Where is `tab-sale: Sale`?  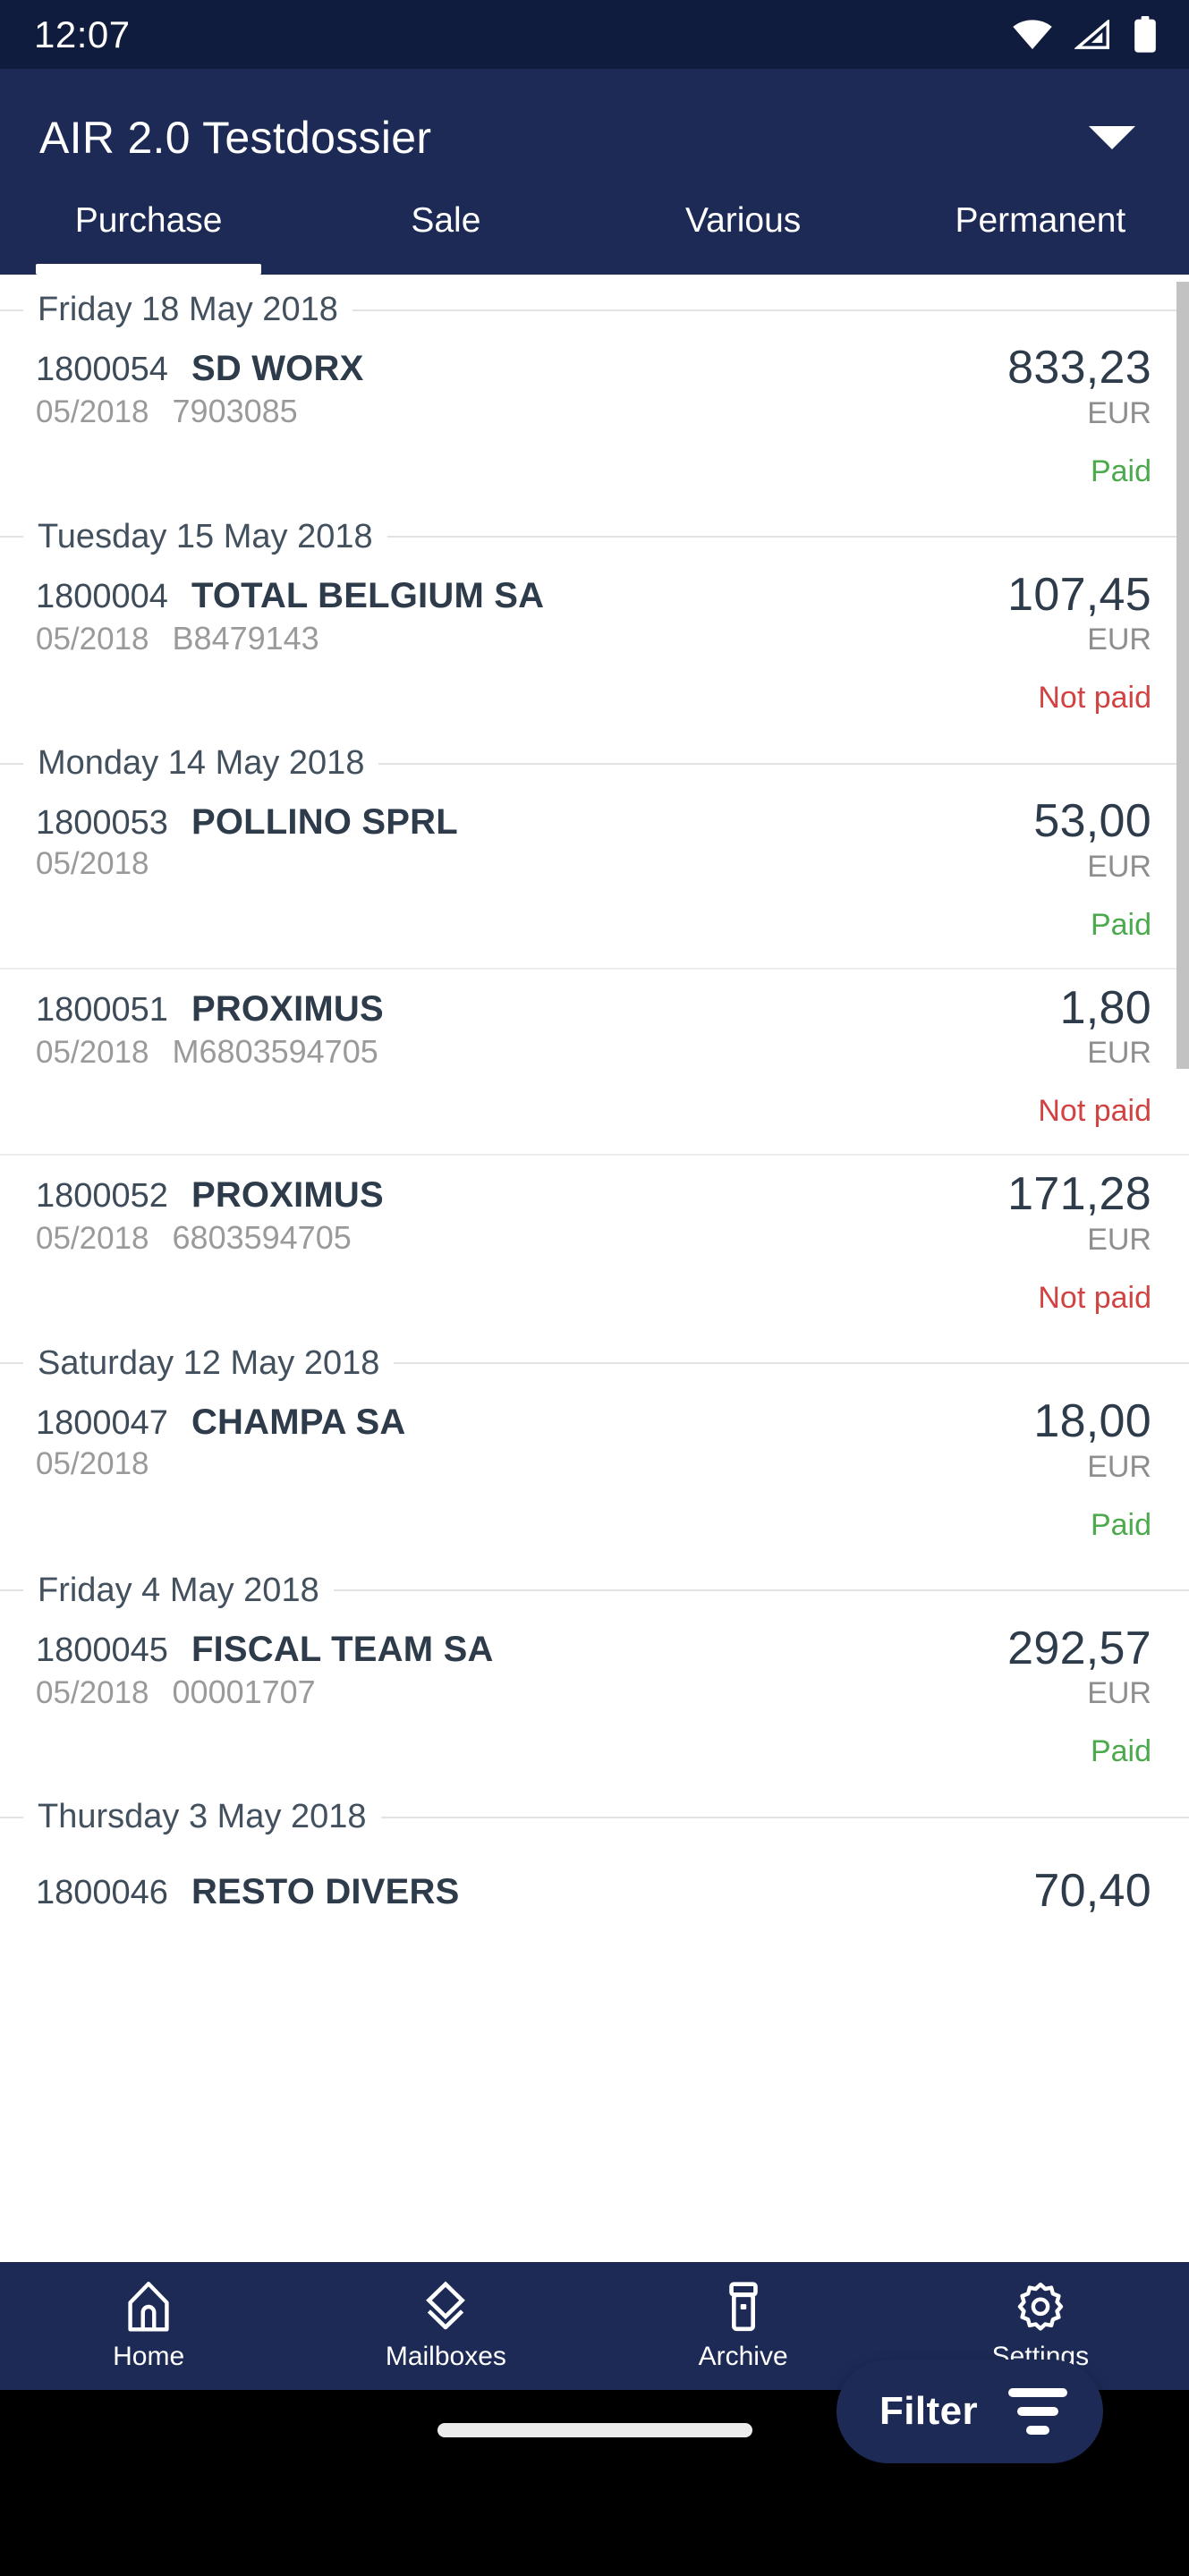
tab-sale: Sale is located at coordinates (445, 231).